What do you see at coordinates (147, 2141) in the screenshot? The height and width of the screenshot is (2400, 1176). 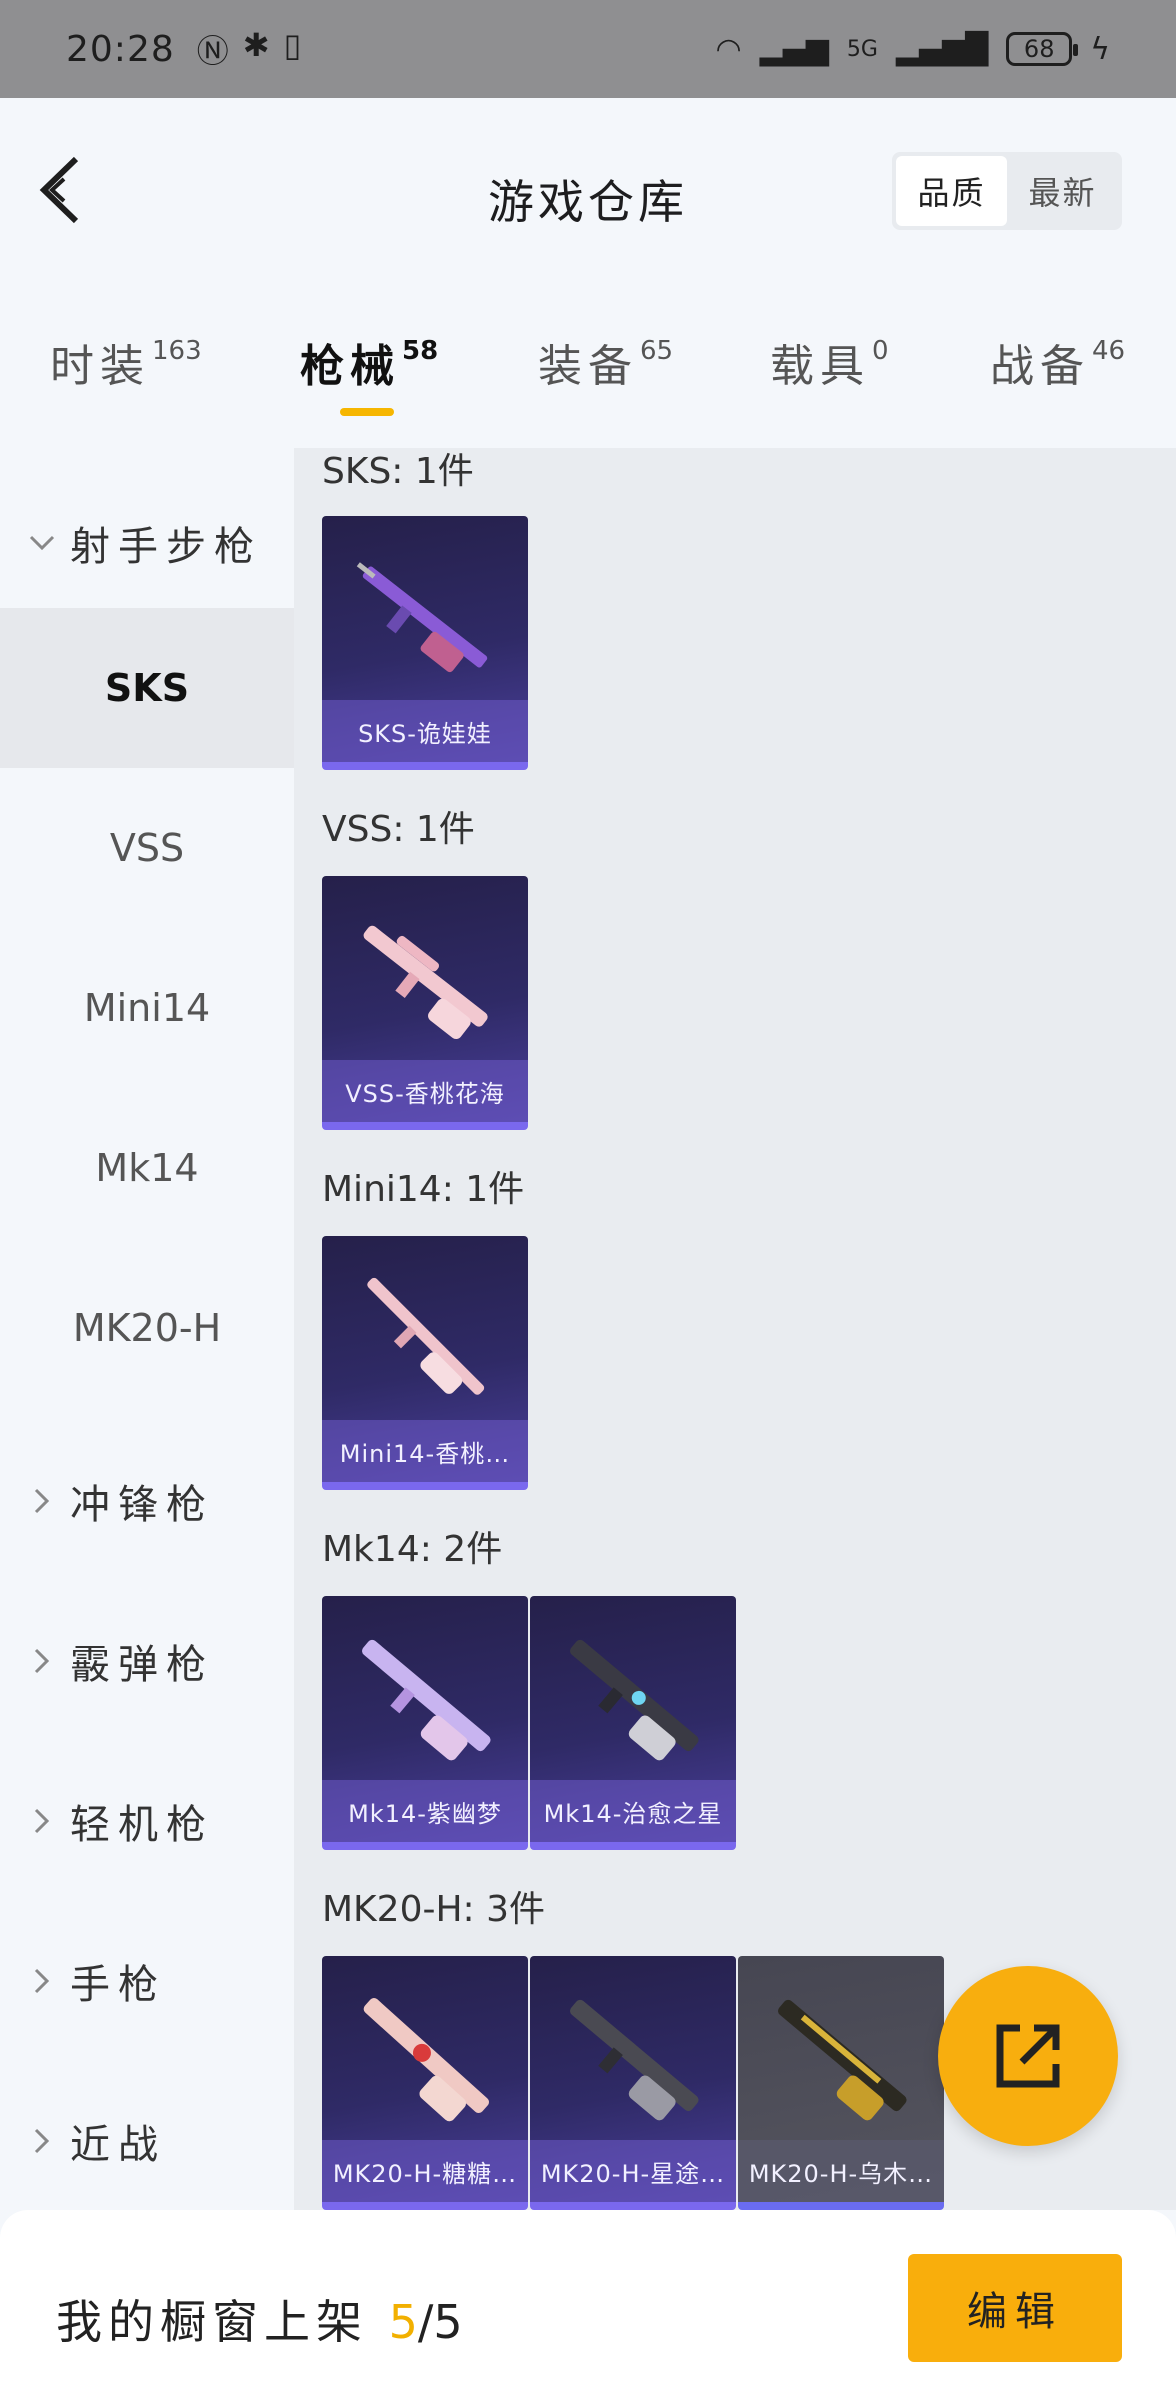 I see `sidebar-category-melee: 近战` at bounding box center [147, 2141].